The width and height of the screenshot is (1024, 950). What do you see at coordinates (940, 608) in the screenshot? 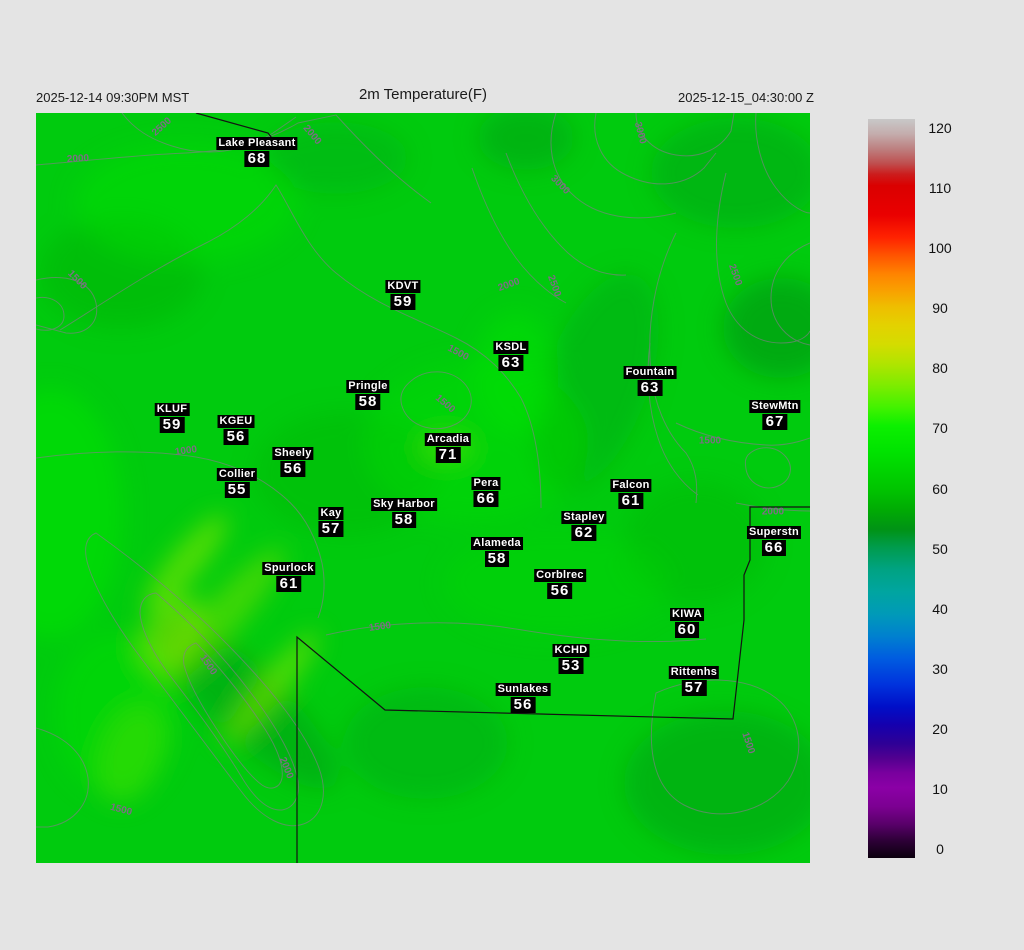
I see `colorbar-tick-40: 40` at bounding box center [940, 608].